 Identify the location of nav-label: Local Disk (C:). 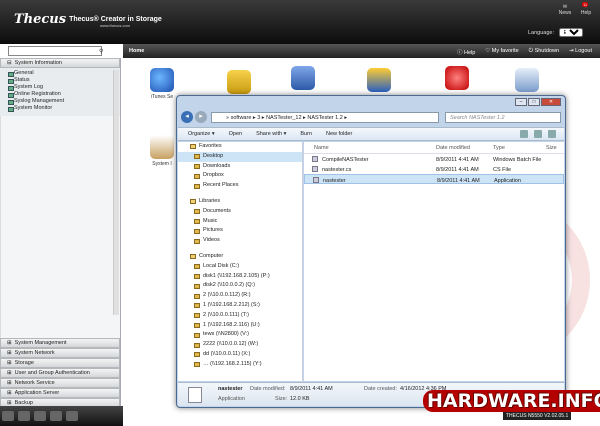
(221, 265).